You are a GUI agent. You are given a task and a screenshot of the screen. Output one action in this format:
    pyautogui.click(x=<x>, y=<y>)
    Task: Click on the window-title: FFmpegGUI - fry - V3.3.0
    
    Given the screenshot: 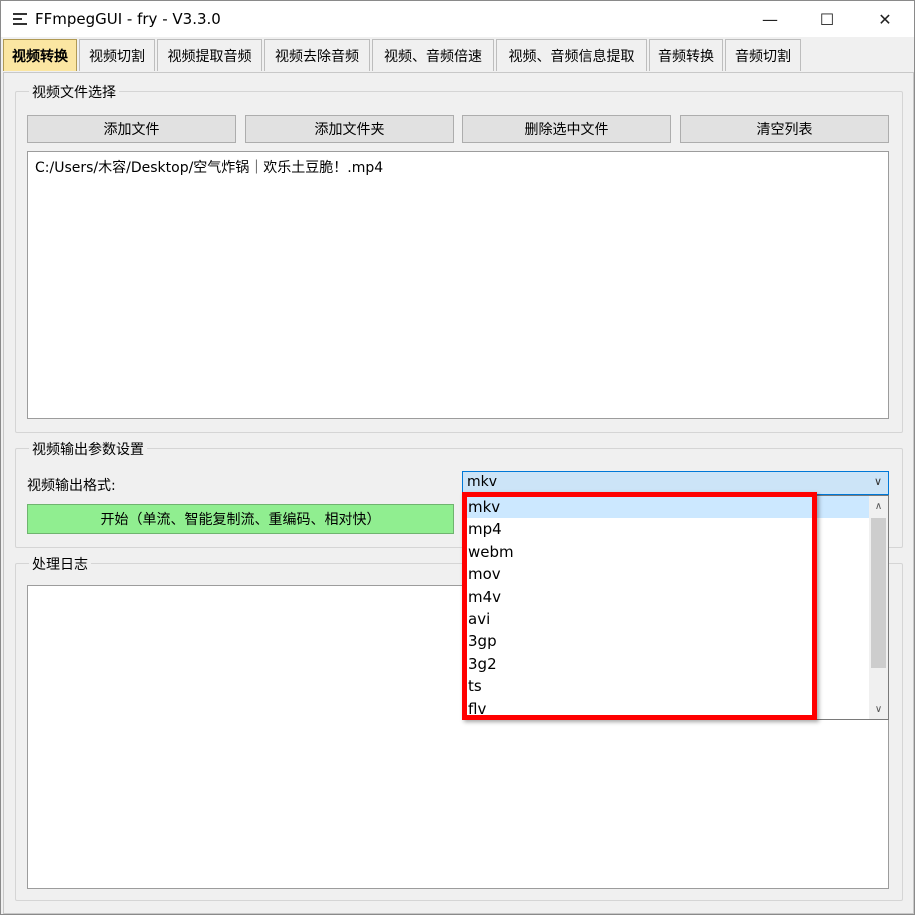 What is the action you would take?
    pyautogui.click(x=128, y=19)
    